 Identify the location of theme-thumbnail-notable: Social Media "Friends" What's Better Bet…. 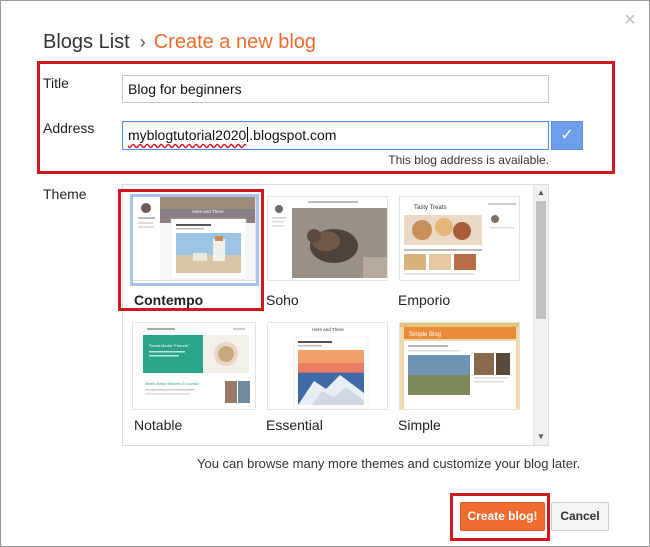
(194, 366).